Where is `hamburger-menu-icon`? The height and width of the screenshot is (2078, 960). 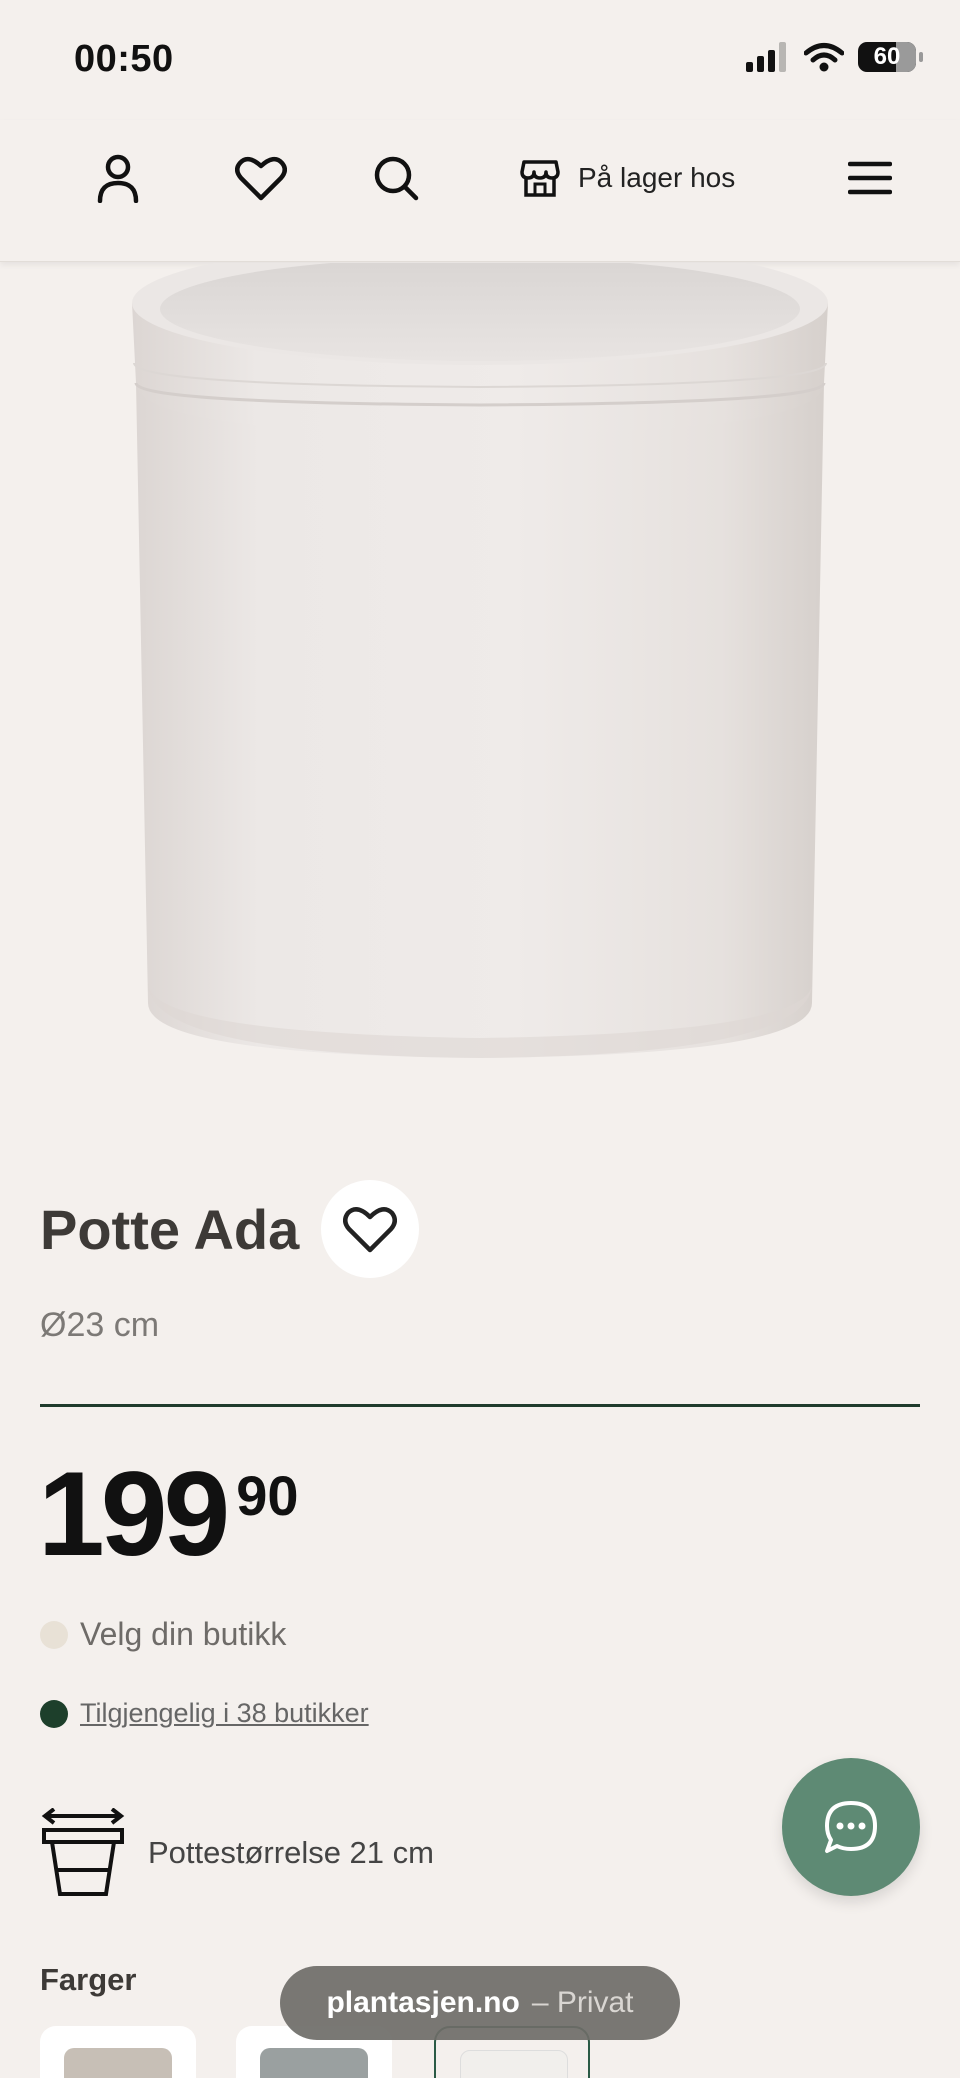 hamburger-menu-icon is located at coordinates (870, 178).